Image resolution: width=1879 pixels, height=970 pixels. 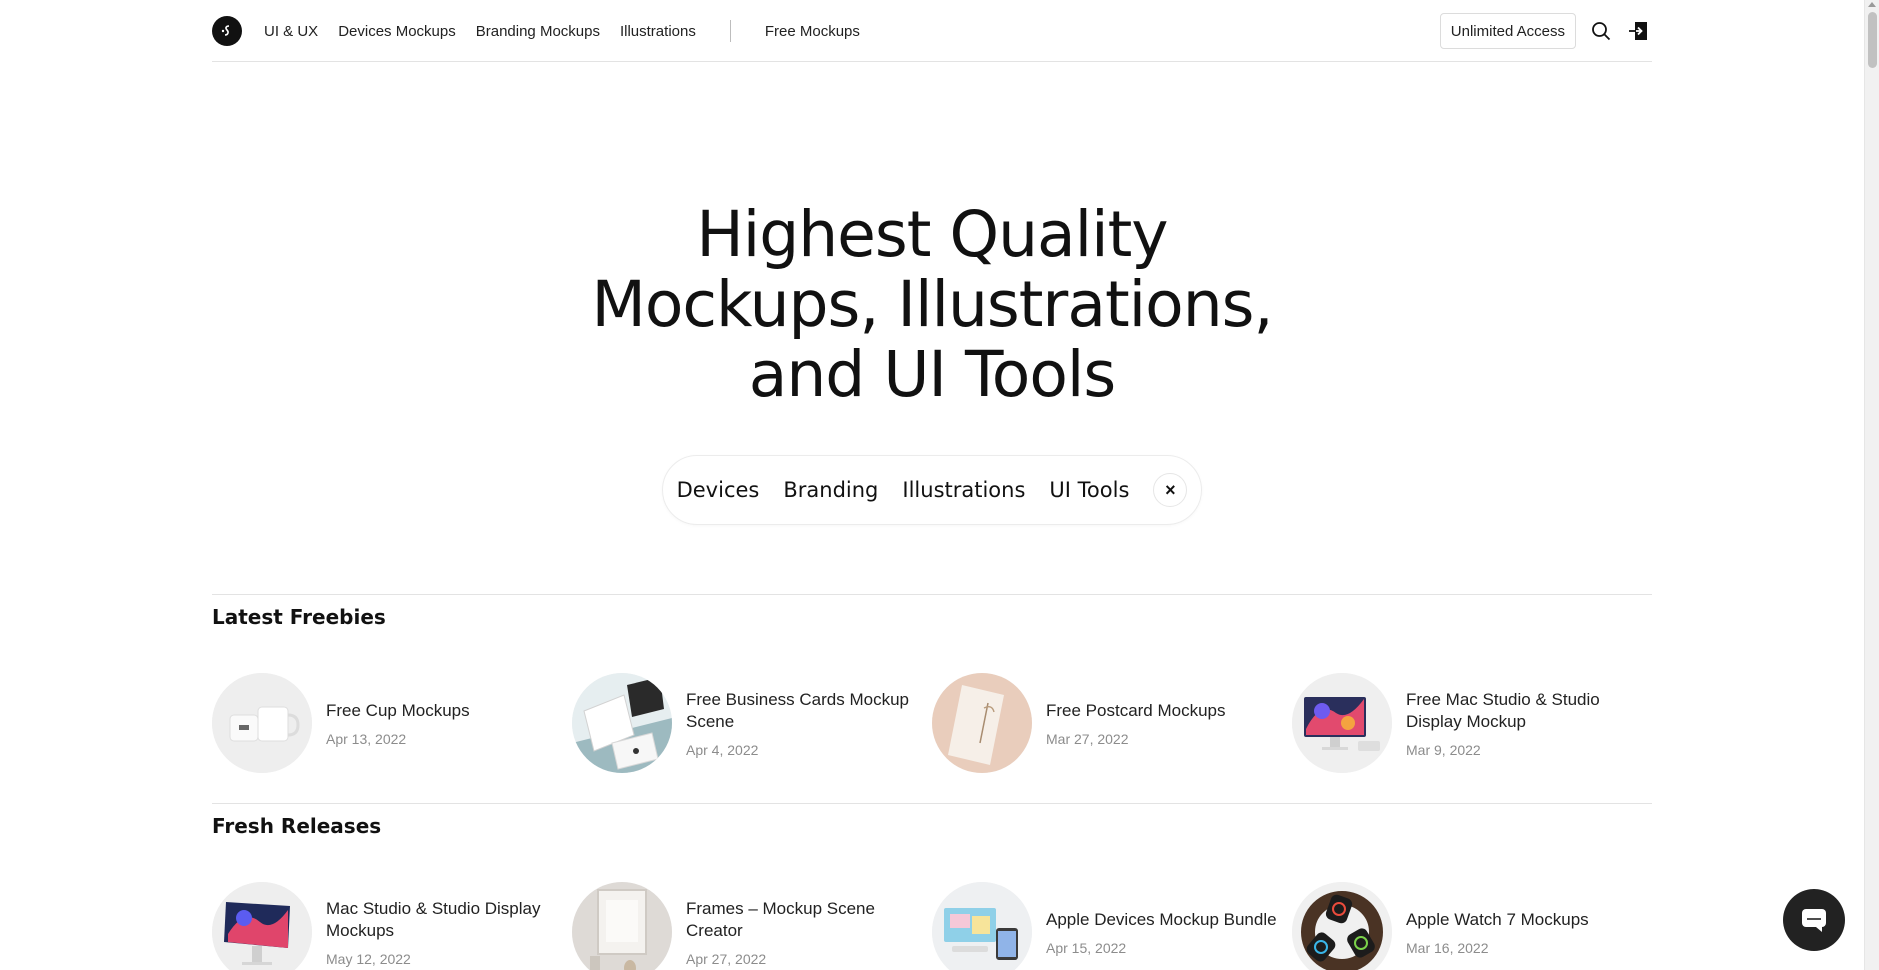 What do you see at coordinates (1871, 485) in the screenshot?
I see `scrollbar` at bounding box center [1871, 485].